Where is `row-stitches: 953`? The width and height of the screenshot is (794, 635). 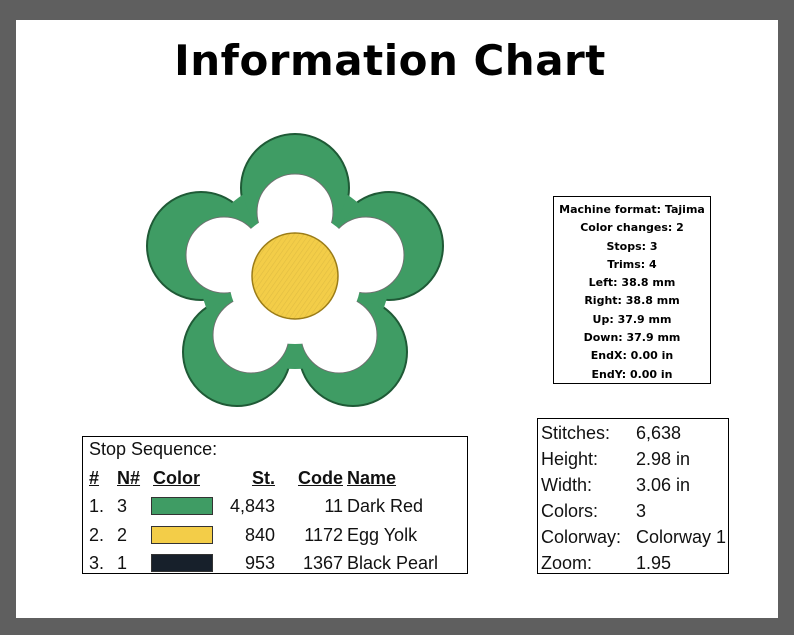
row-stitches: 953 is located at coordinates (259, 563).